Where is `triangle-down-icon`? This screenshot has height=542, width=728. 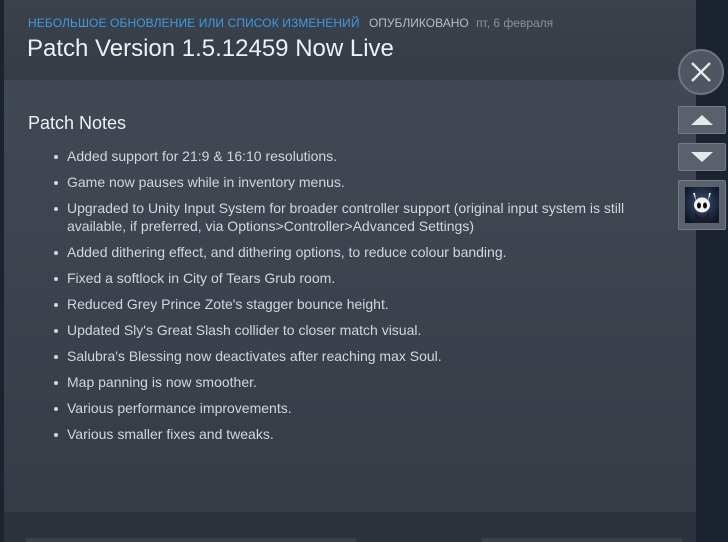
triangle-down-icon is located at coordinates (702, 157).